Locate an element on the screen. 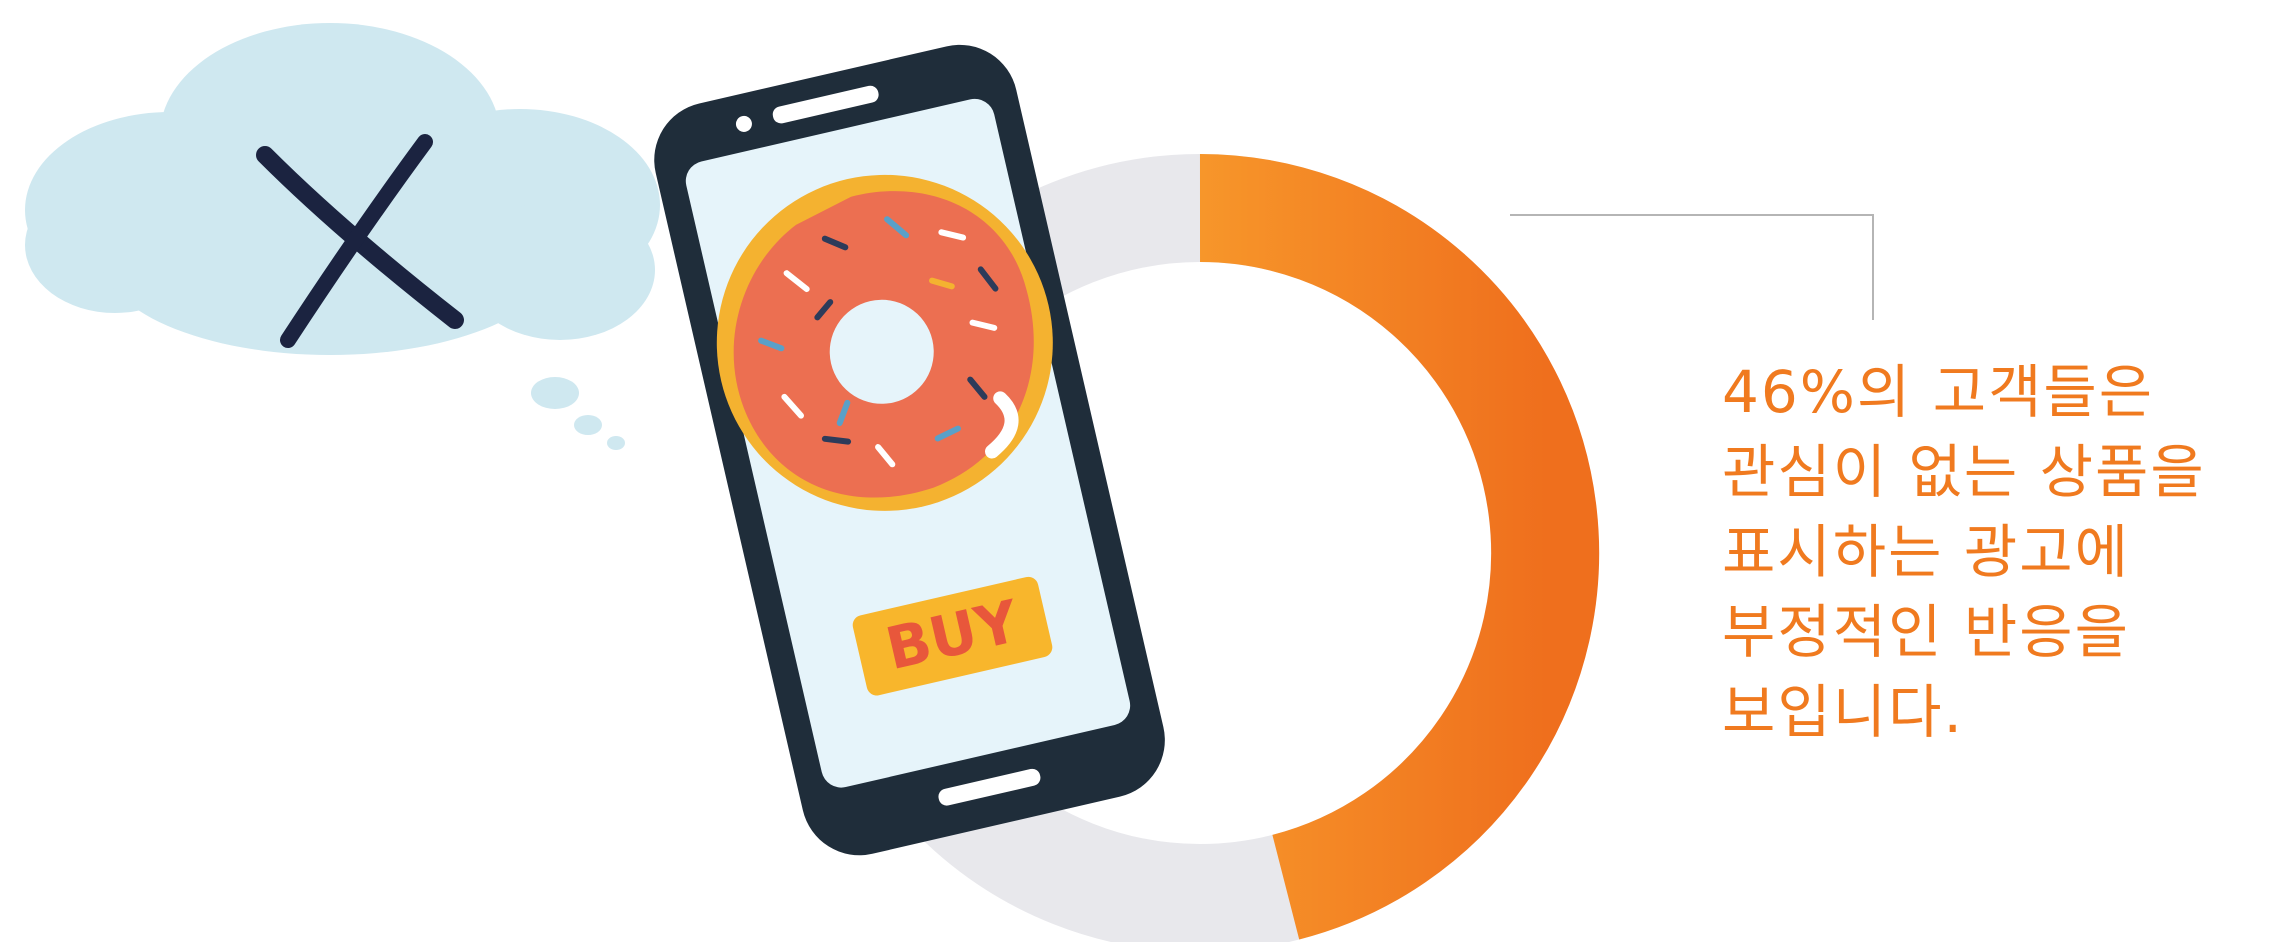  caption-line: 관심이 없는 상품을 is located at coordinates (1964, 472).